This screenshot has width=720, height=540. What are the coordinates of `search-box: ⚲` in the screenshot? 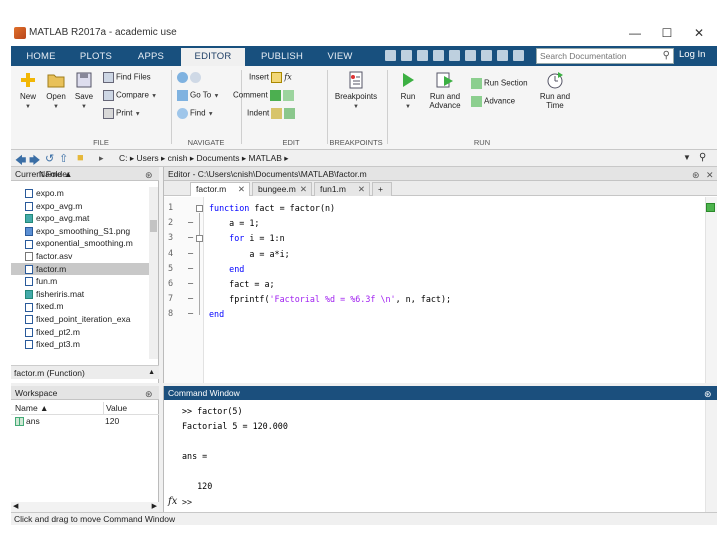 It's located at (605, 56).